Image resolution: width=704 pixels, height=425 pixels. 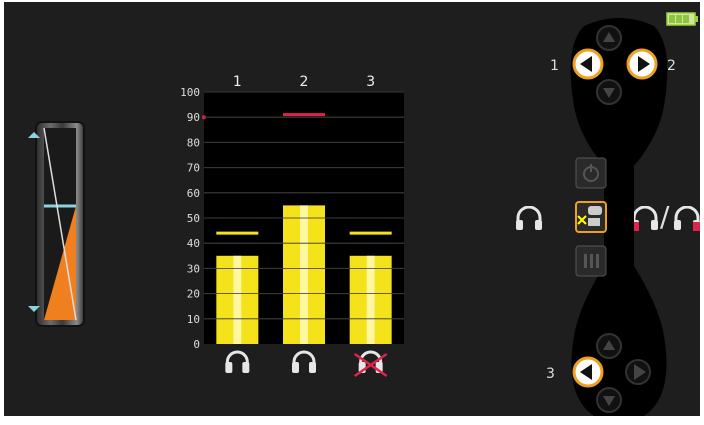 I want to click on power-button, so click(x=591, y=173).